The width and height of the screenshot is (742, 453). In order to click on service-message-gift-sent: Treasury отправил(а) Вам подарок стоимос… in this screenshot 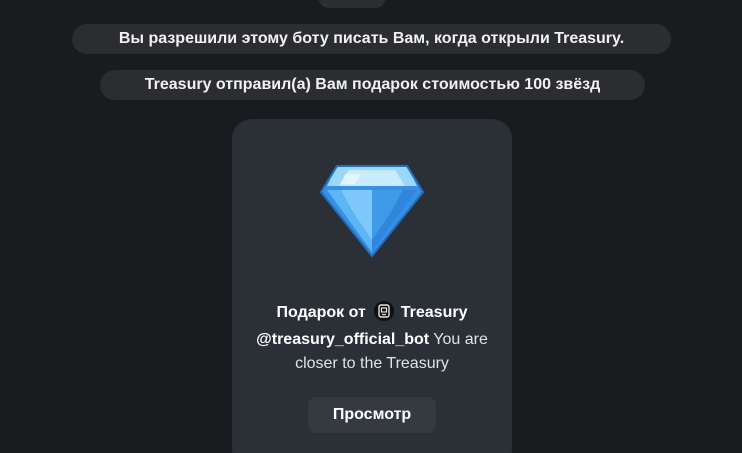, I will do `click(372, 85)`.